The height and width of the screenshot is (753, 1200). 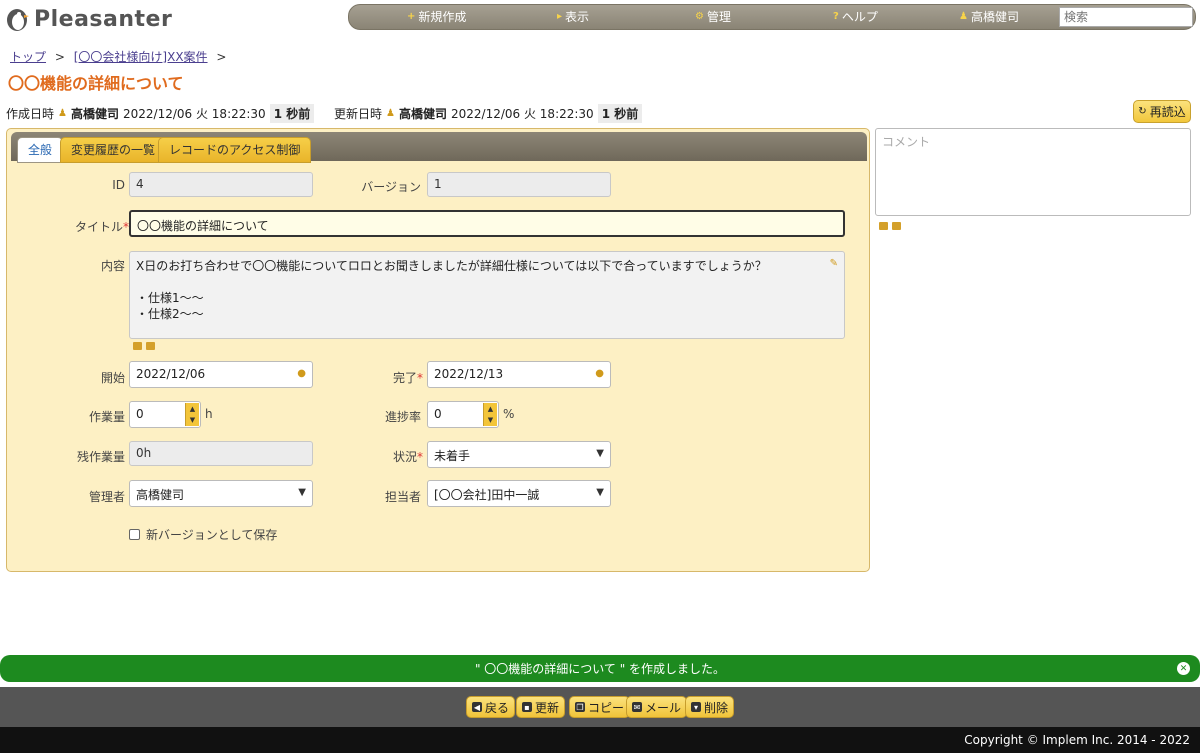 What do you see at coordinates (1183, 668) in the screenshot?
I see `close-icon: ✕` at bounding box center [1183, 668].